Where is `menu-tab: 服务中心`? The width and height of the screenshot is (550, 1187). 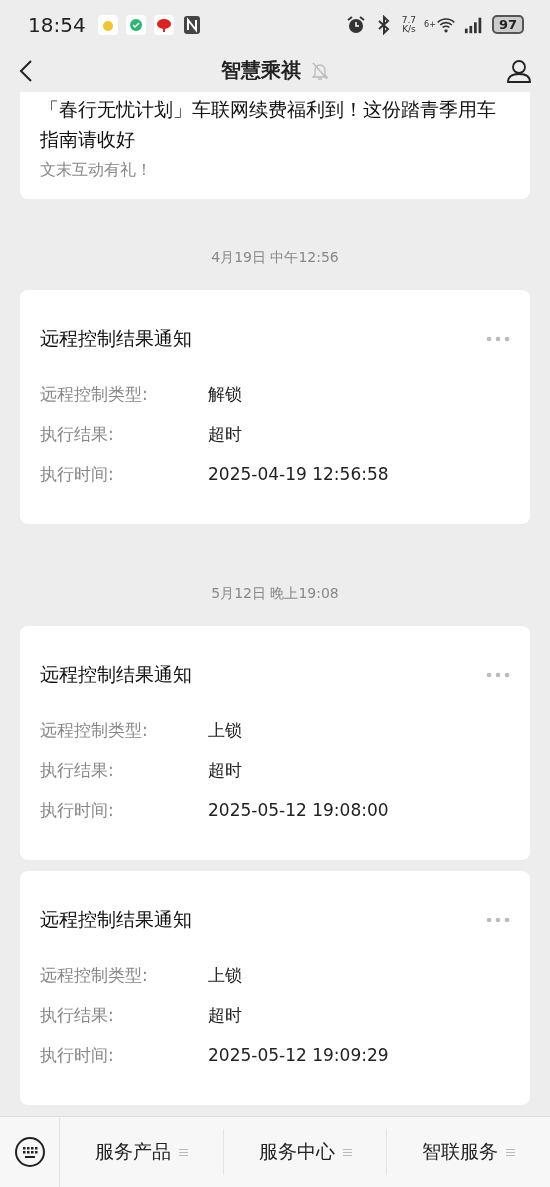
menu-tab: 服务中心 is located at coordinates (305, 1152).